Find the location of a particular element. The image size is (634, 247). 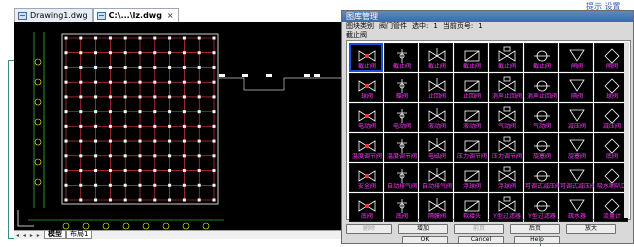

add-button: 增加 is located at coordinates (423, 229).